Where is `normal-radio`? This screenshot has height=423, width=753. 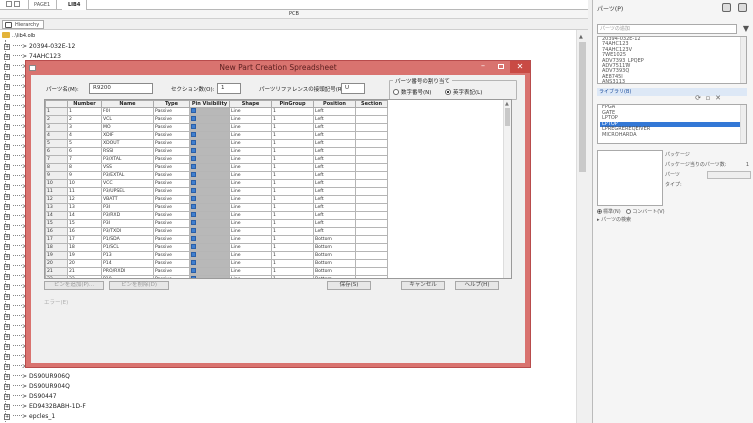 normal-radio is located at coordinates (599, 211).